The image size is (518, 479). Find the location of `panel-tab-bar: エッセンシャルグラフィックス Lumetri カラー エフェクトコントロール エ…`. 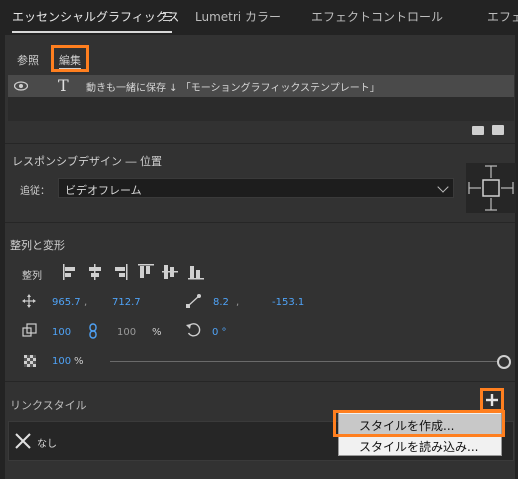

panel-tab-bar: エッセンシャルグラフィックス Lumetri カラー エフェクトコントロール エ… is located at coordinates (259, 17).